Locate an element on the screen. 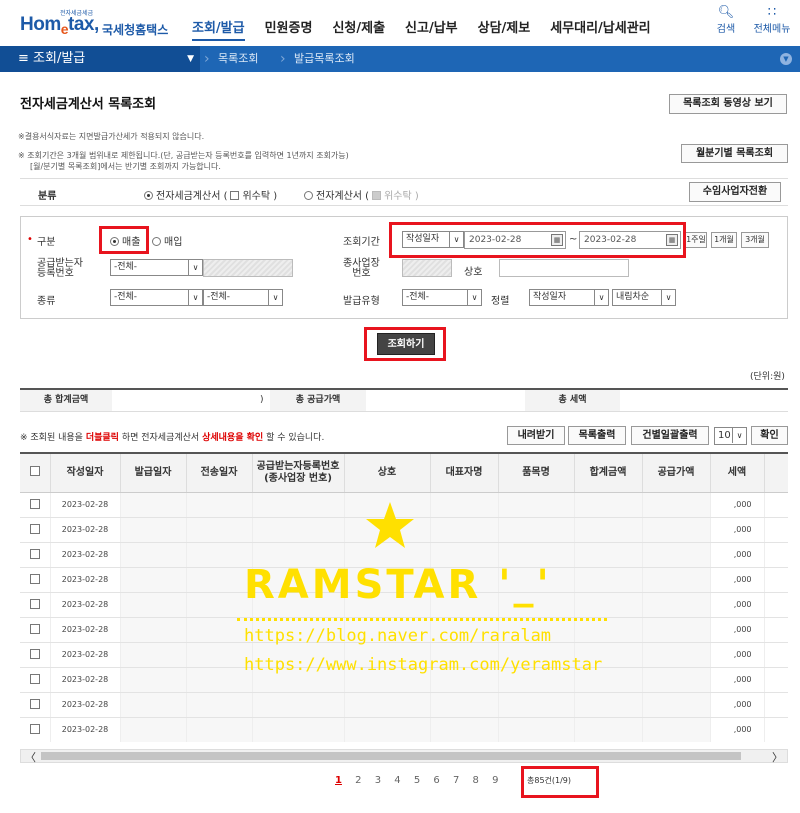  col-header: 전송일자 is located at coordinates (219, 473).